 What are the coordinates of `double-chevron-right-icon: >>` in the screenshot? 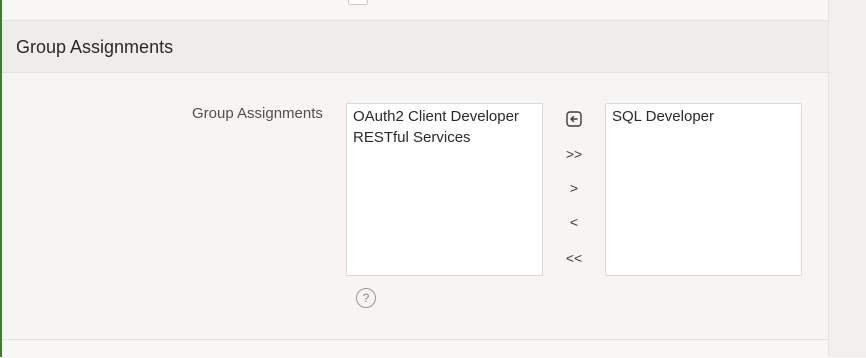 It's located at (574, 154).